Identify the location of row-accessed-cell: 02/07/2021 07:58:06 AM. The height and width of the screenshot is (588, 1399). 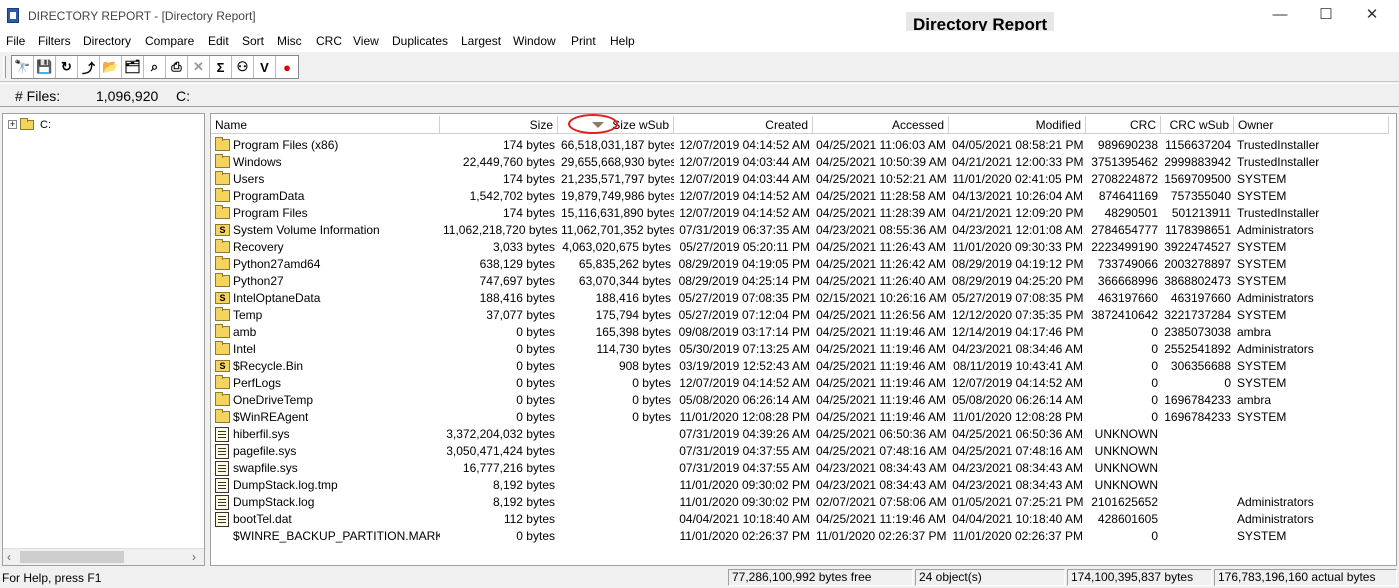
(881, 502).